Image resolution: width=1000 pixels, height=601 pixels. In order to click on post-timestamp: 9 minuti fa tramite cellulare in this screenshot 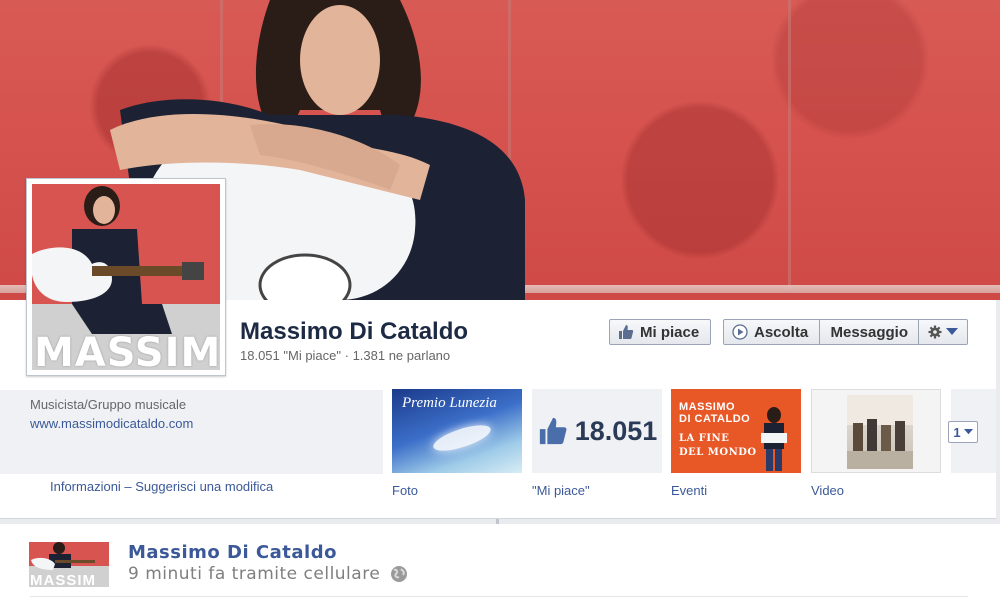, I will do `click(254, 574)`.